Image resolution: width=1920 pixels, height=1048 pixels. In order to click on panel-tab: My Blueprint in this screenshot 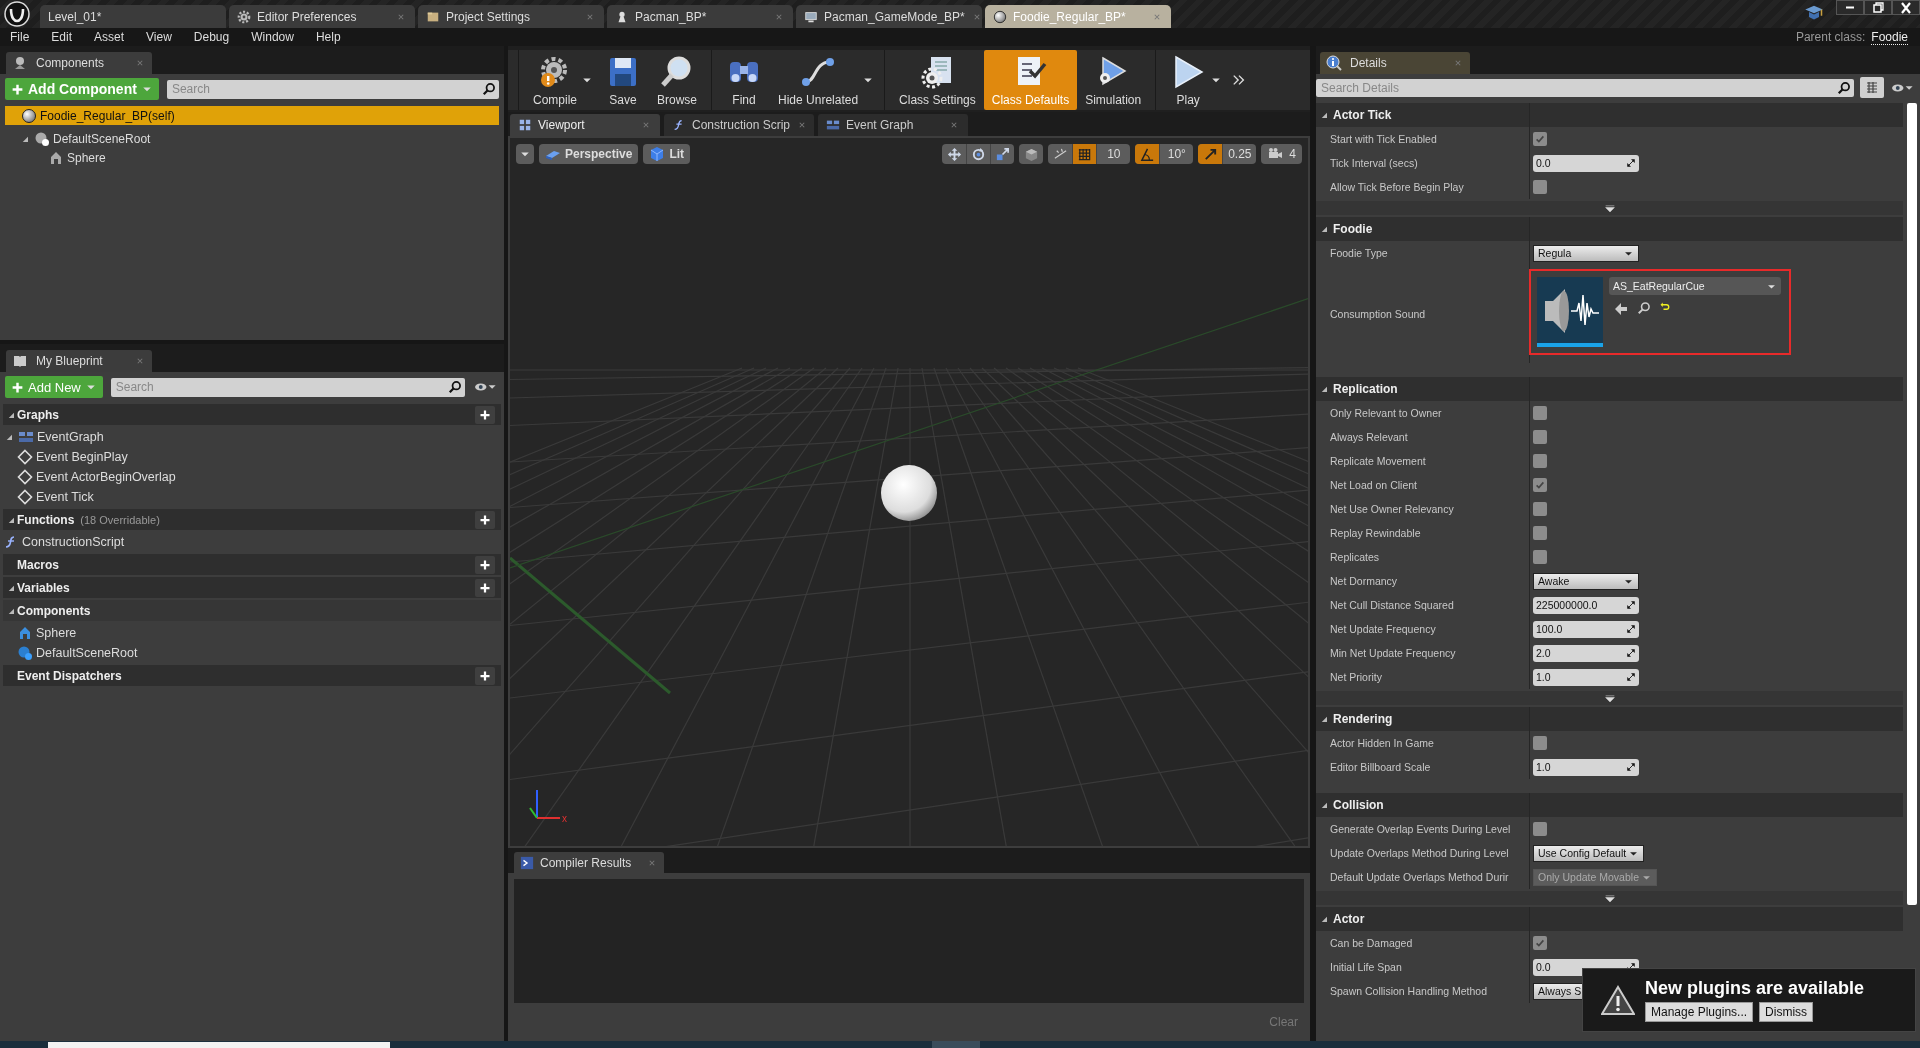, I will do `click(79, 361)`.